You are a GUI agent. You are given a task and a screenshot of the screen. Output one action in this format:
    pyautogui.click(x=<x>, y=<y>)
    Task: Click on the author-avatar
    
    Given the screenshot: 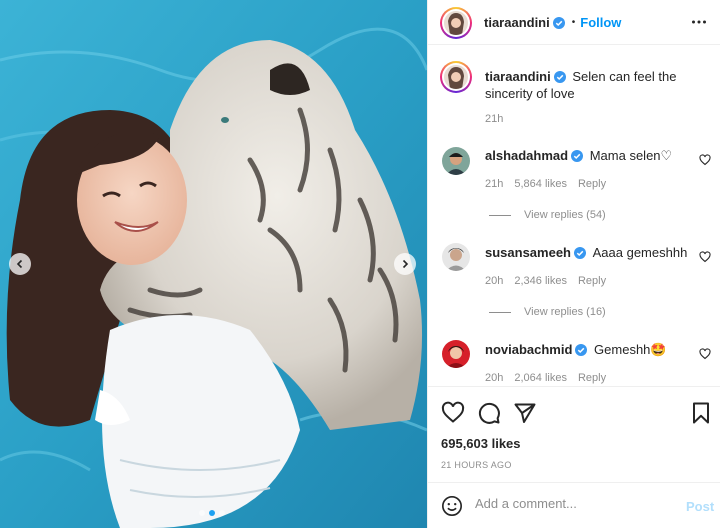 What is the action you would take?
    pyautogui.click(x=456, y=23)
    